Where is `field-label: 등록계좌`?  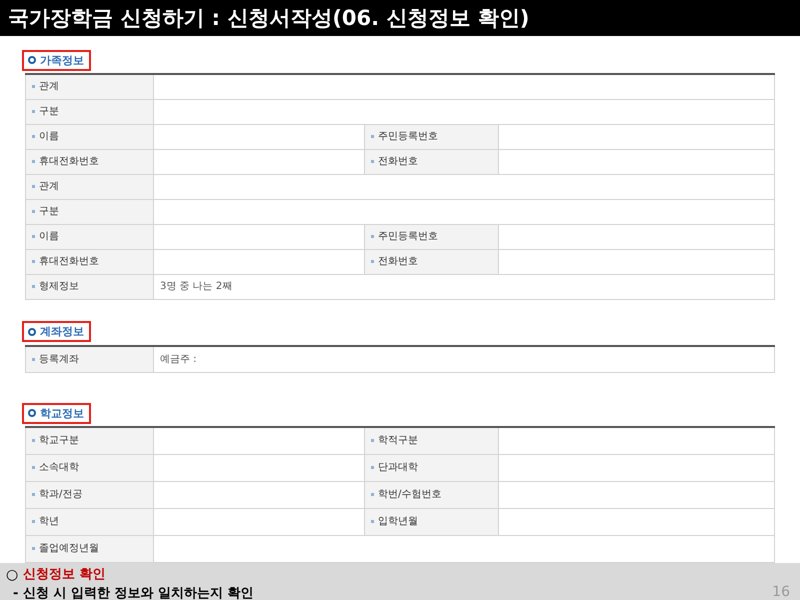
field-label: 등록계좌 is located at coordinates (59, 359).